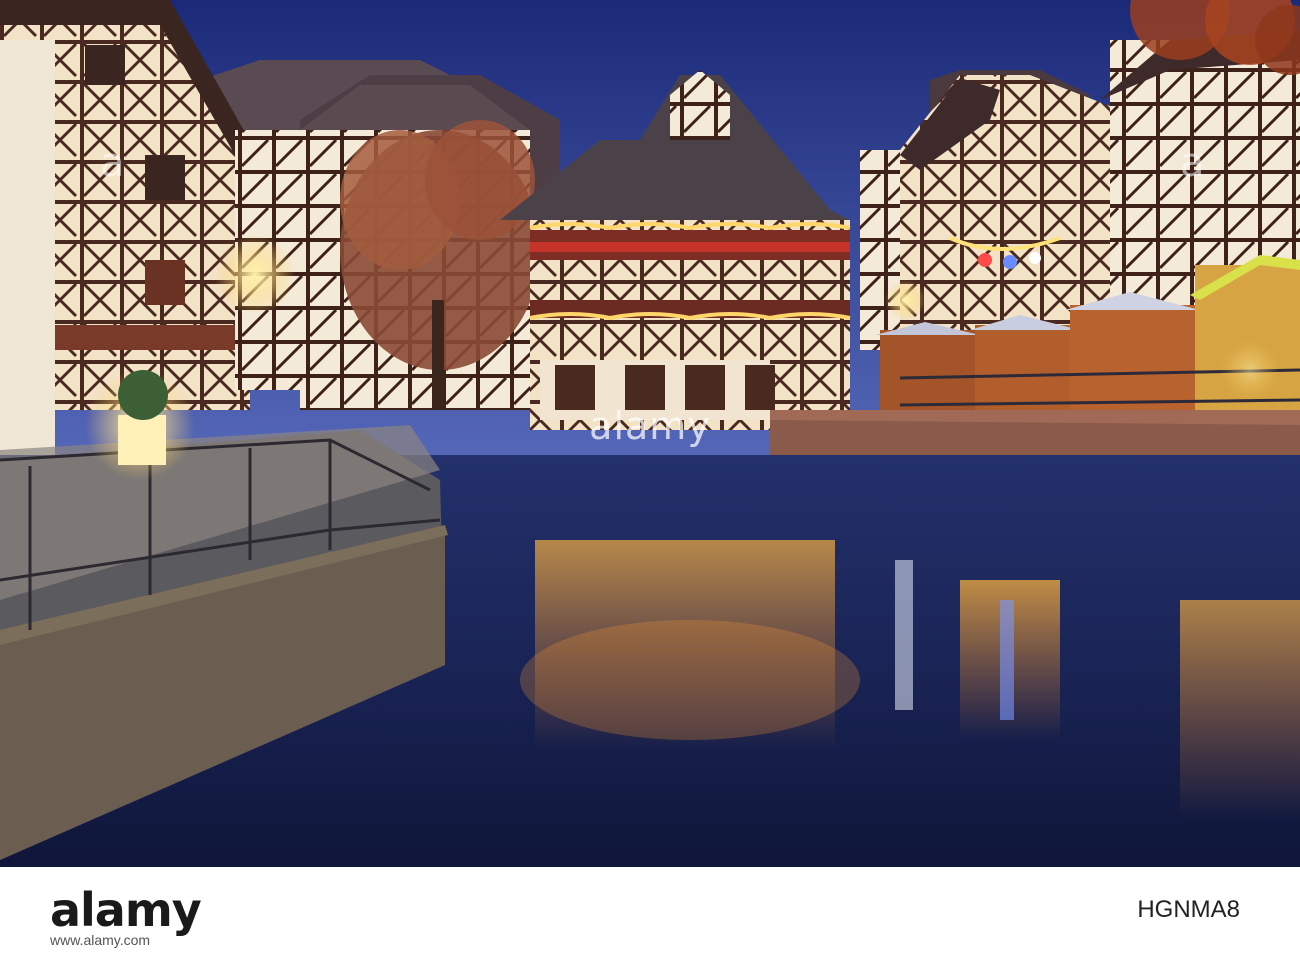  Describe the element at coordinates (126, 910) in the screenshot. I see `footer-logo: alamy` at that location.